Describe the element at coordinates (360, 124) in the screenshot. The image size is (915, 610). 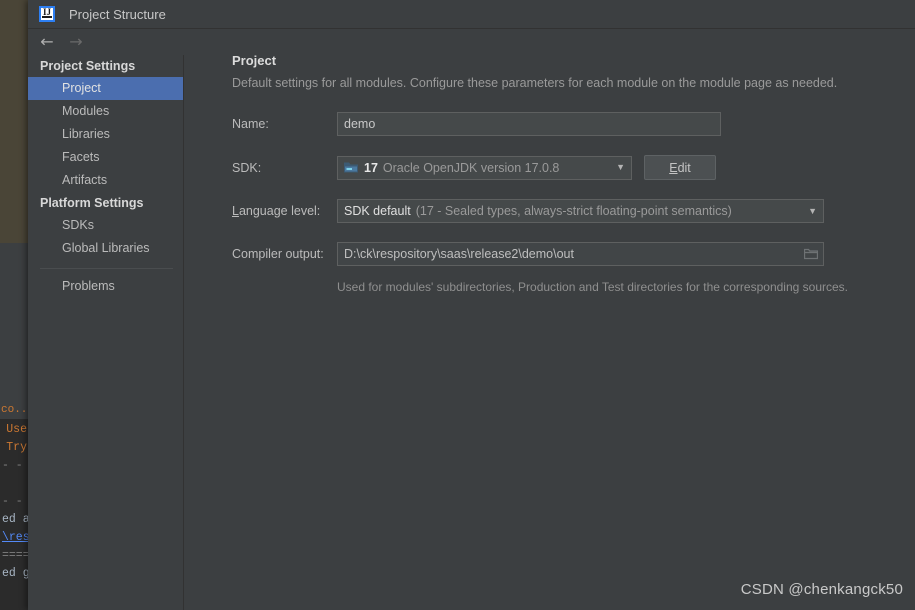
I see `name-input-value: demo` at that location.